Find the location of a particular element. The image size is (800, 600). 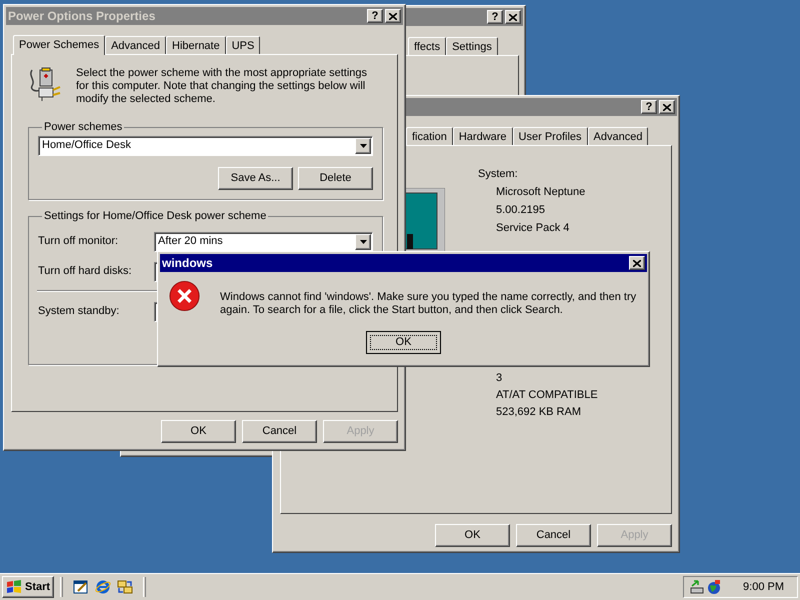

error-icon is located at coordinates (184, 296).